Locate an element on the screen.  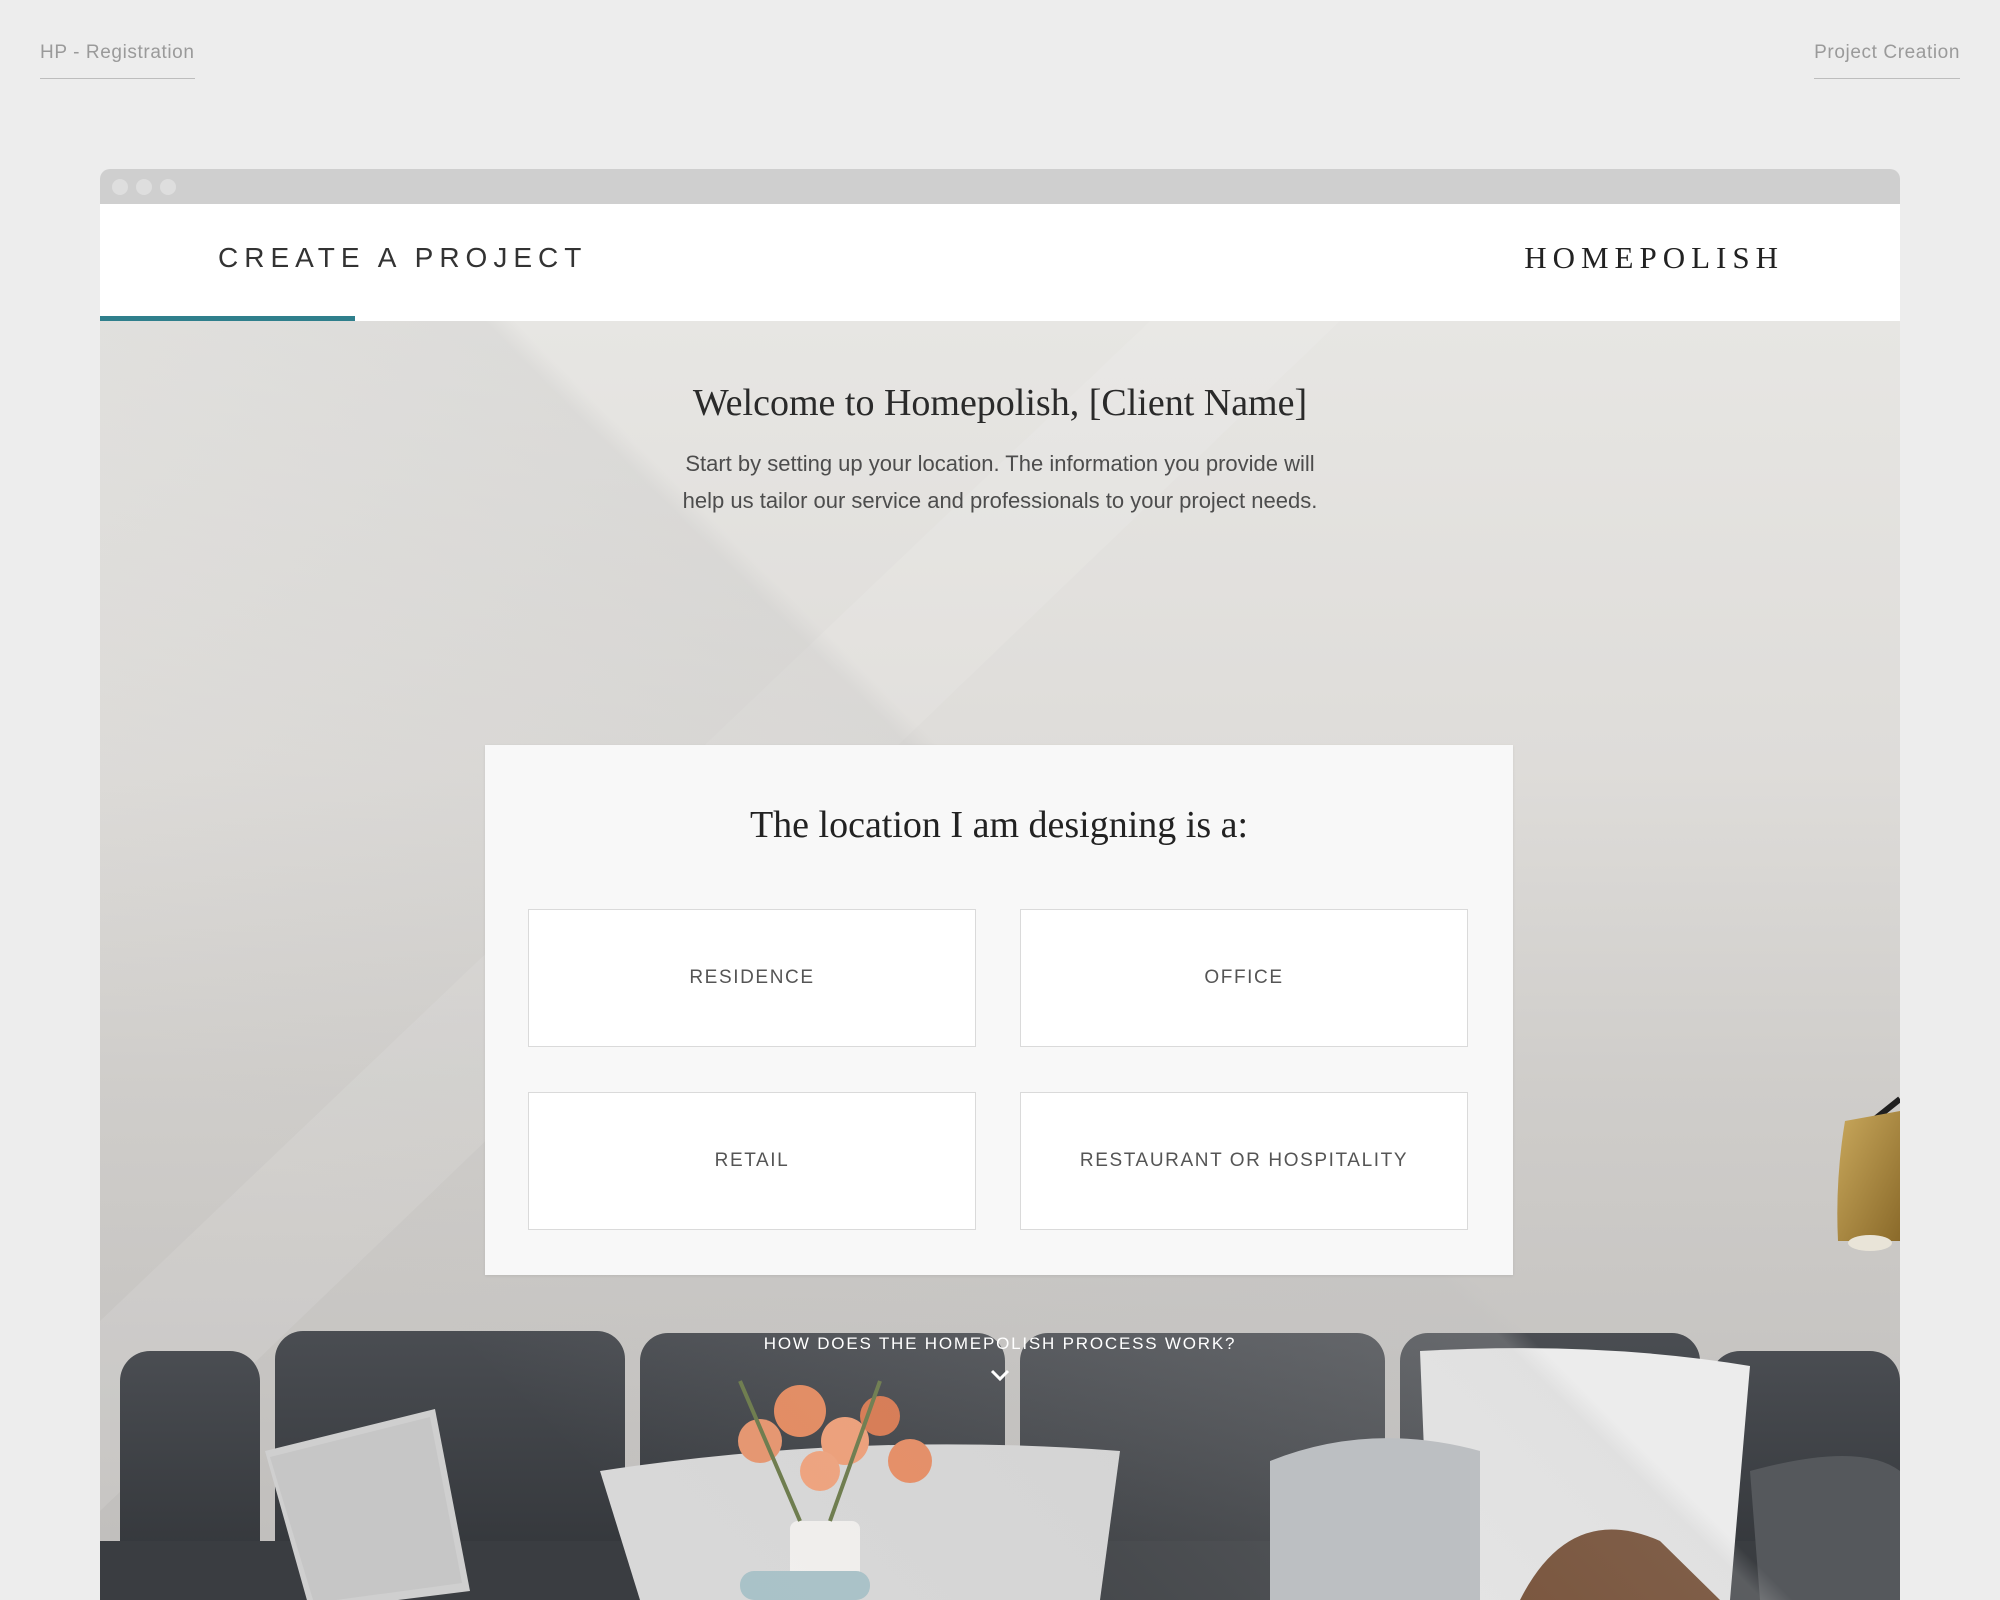
page-label-right: Project Creation is located at coordinates (1887, 60).